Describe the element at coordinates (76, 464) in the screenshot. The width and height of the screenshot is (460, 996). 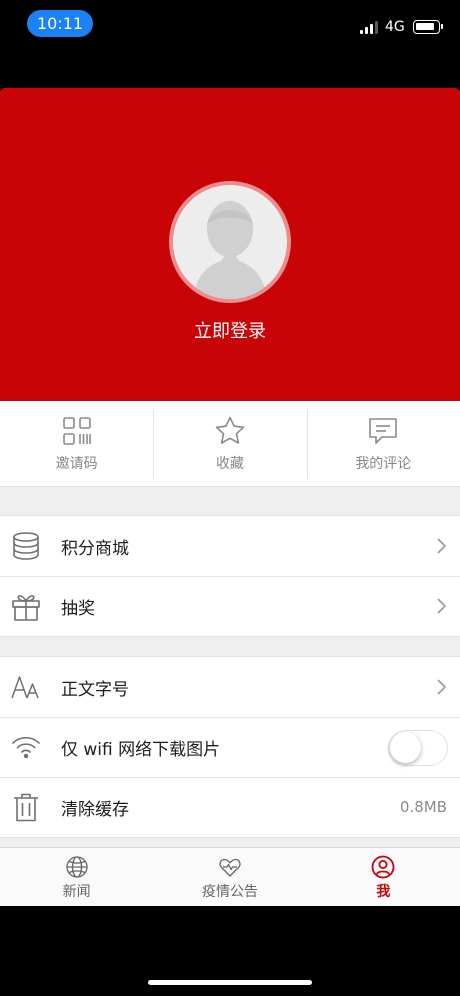
I see `invite-code-label: 邀请码` at that location.